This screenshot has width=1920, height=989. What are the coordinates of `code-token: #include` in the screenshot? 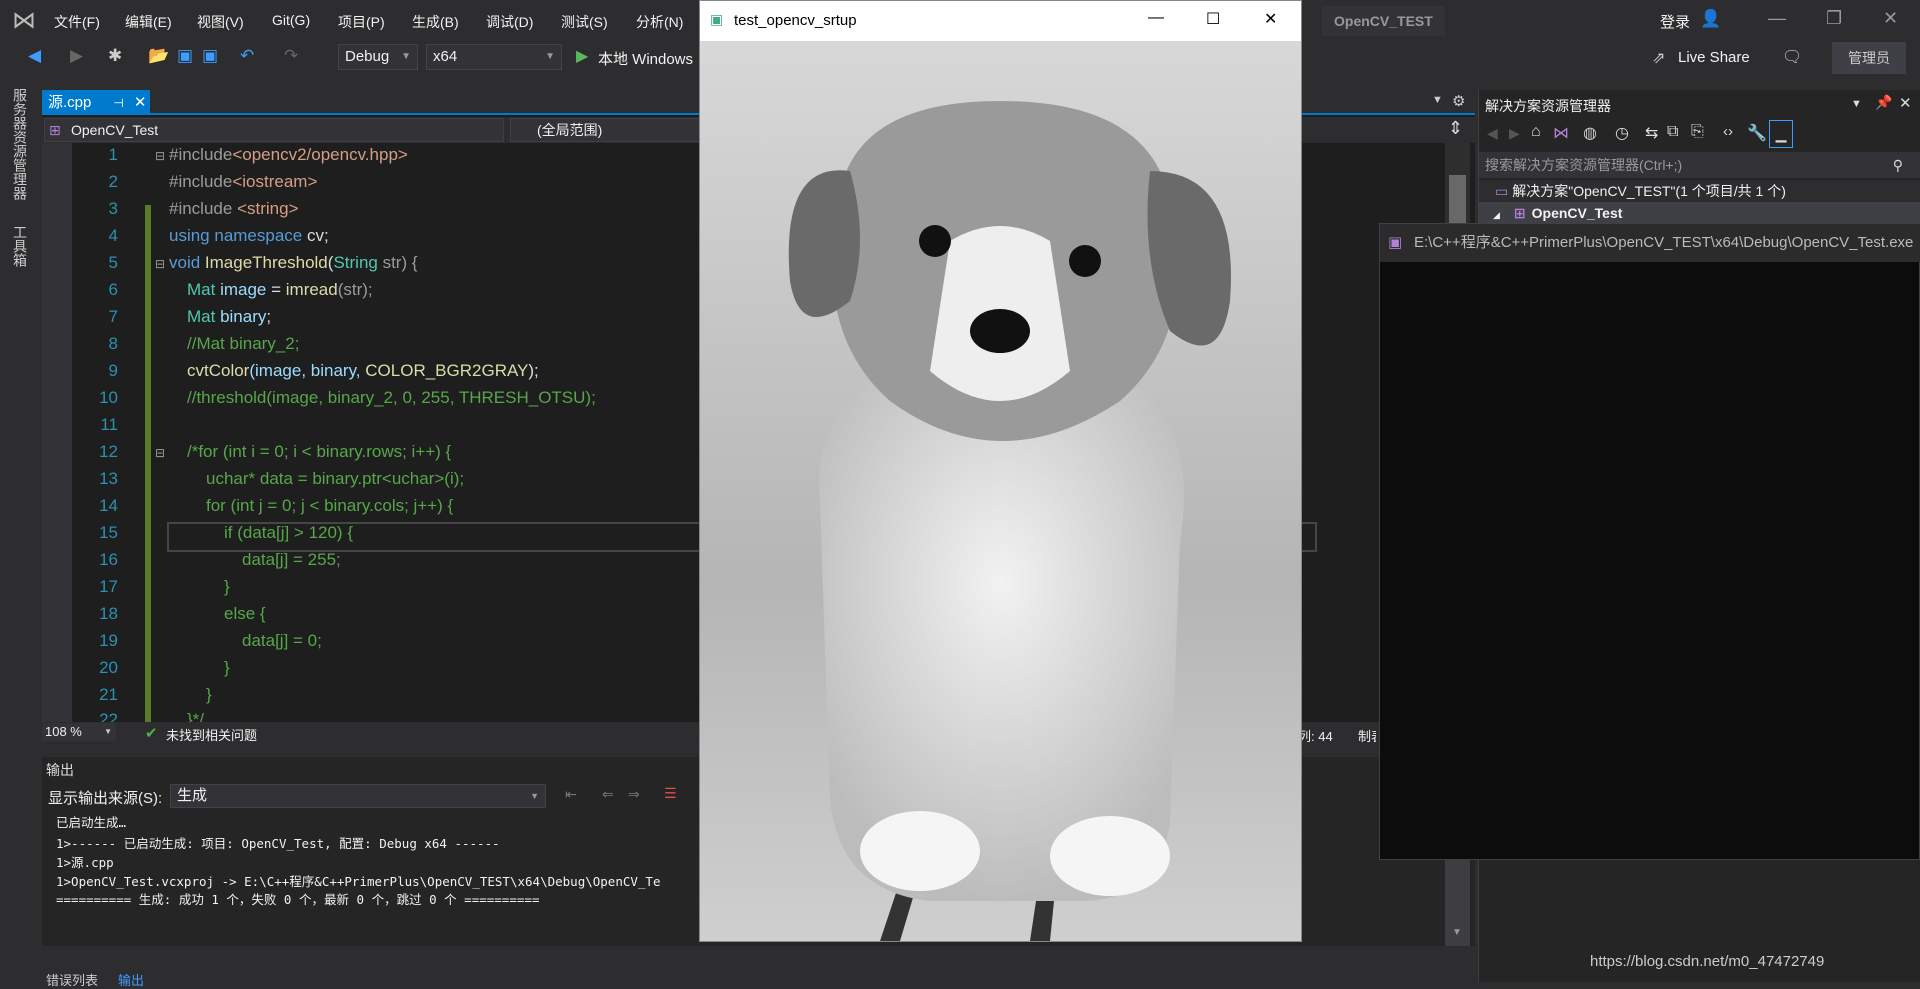 It's located at (201, 154).